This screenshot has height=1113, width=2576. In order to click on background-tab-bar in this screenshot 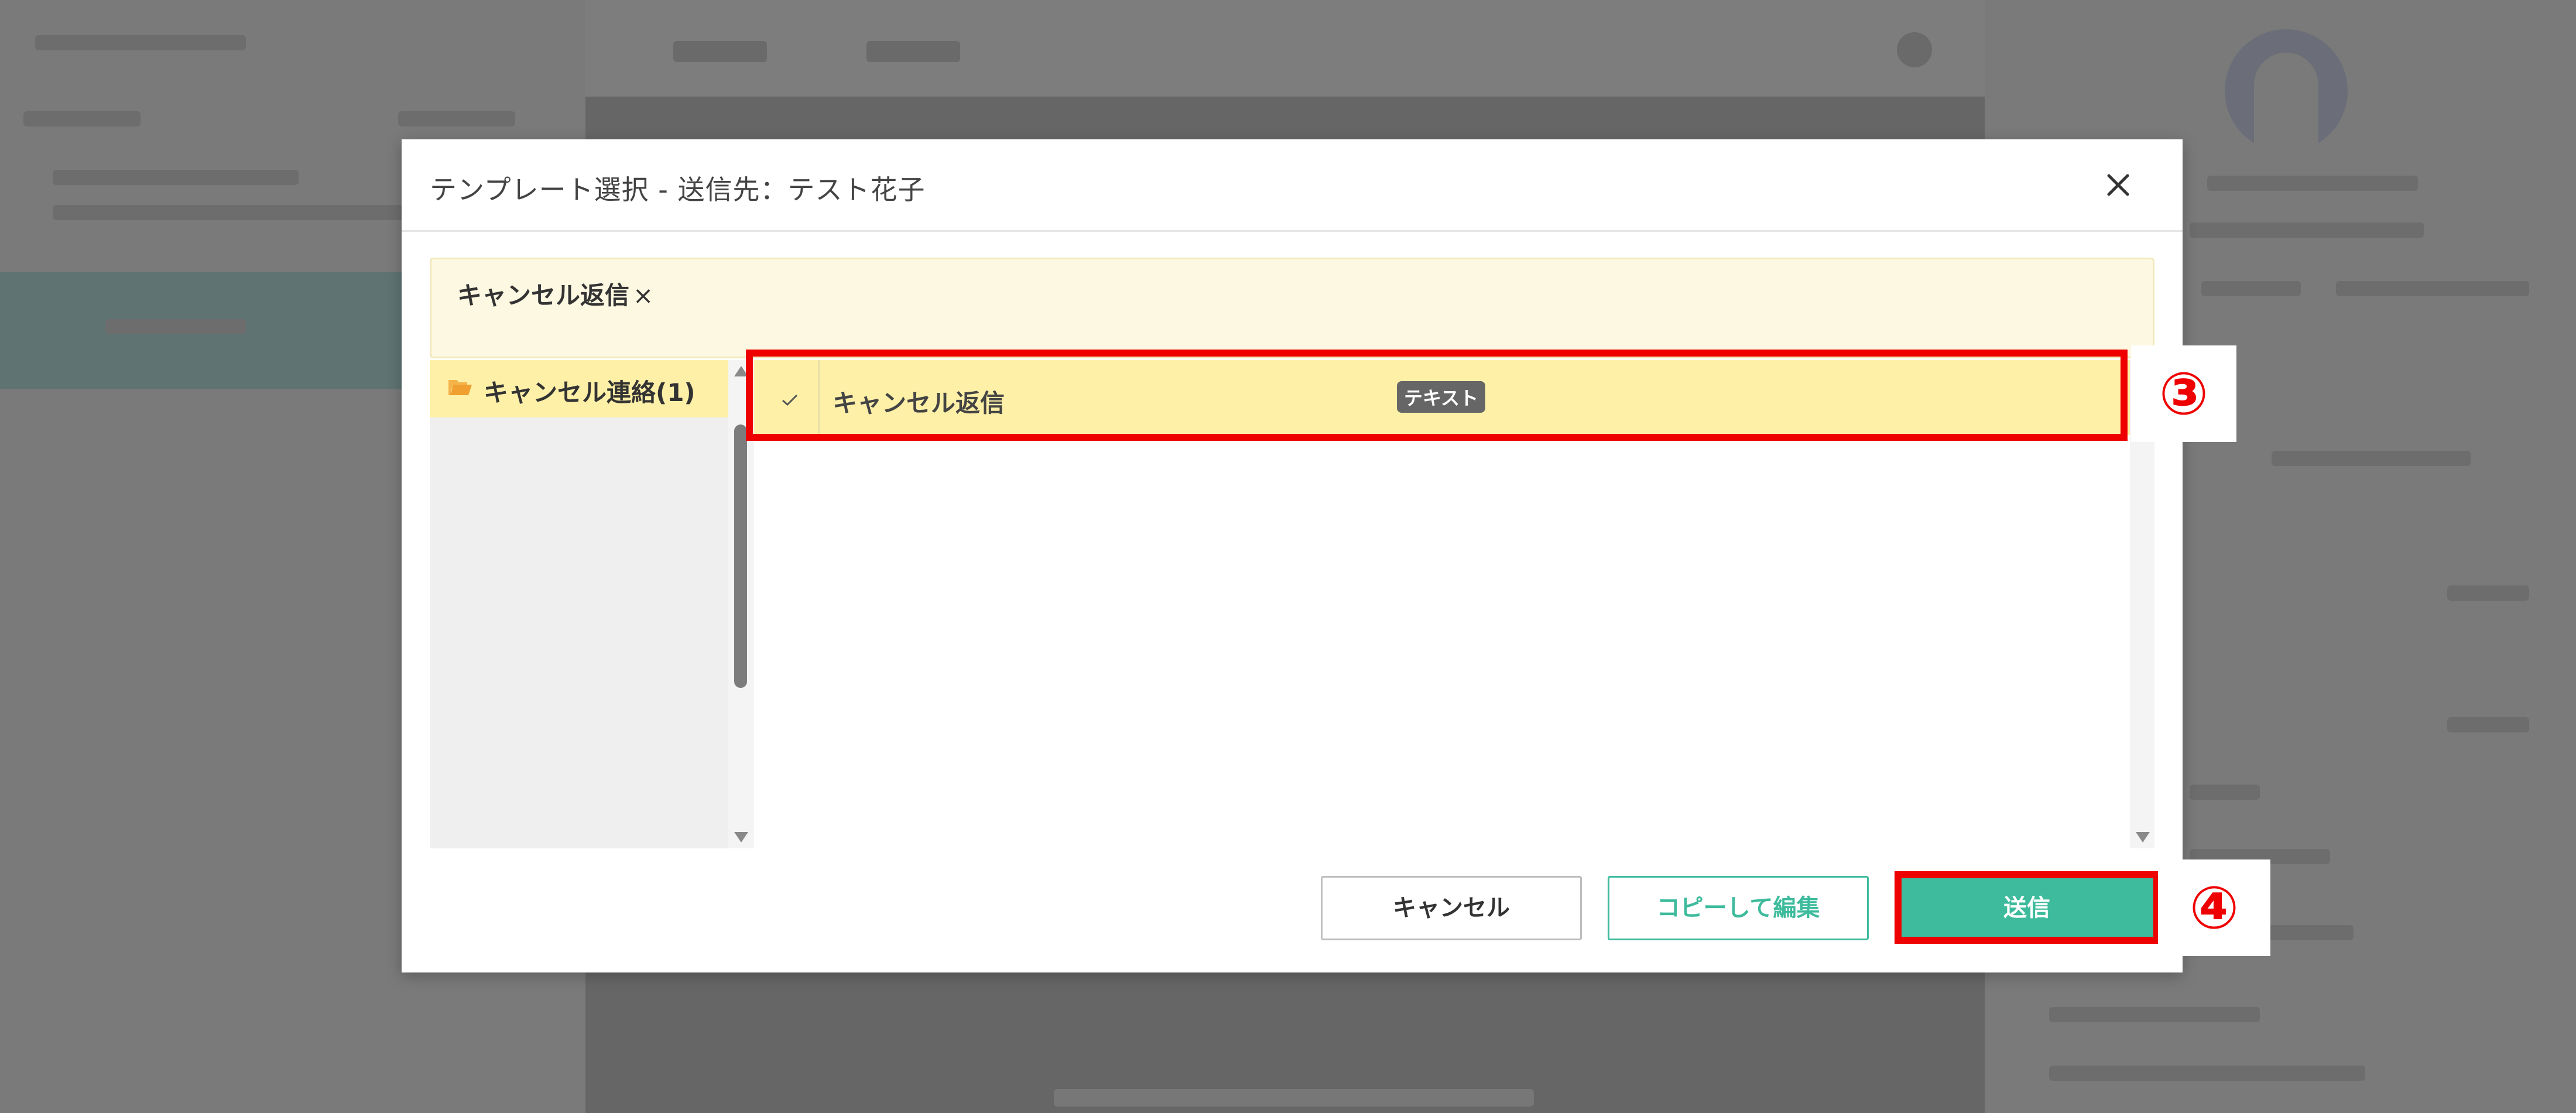, I will do `click(1285, 48)`.